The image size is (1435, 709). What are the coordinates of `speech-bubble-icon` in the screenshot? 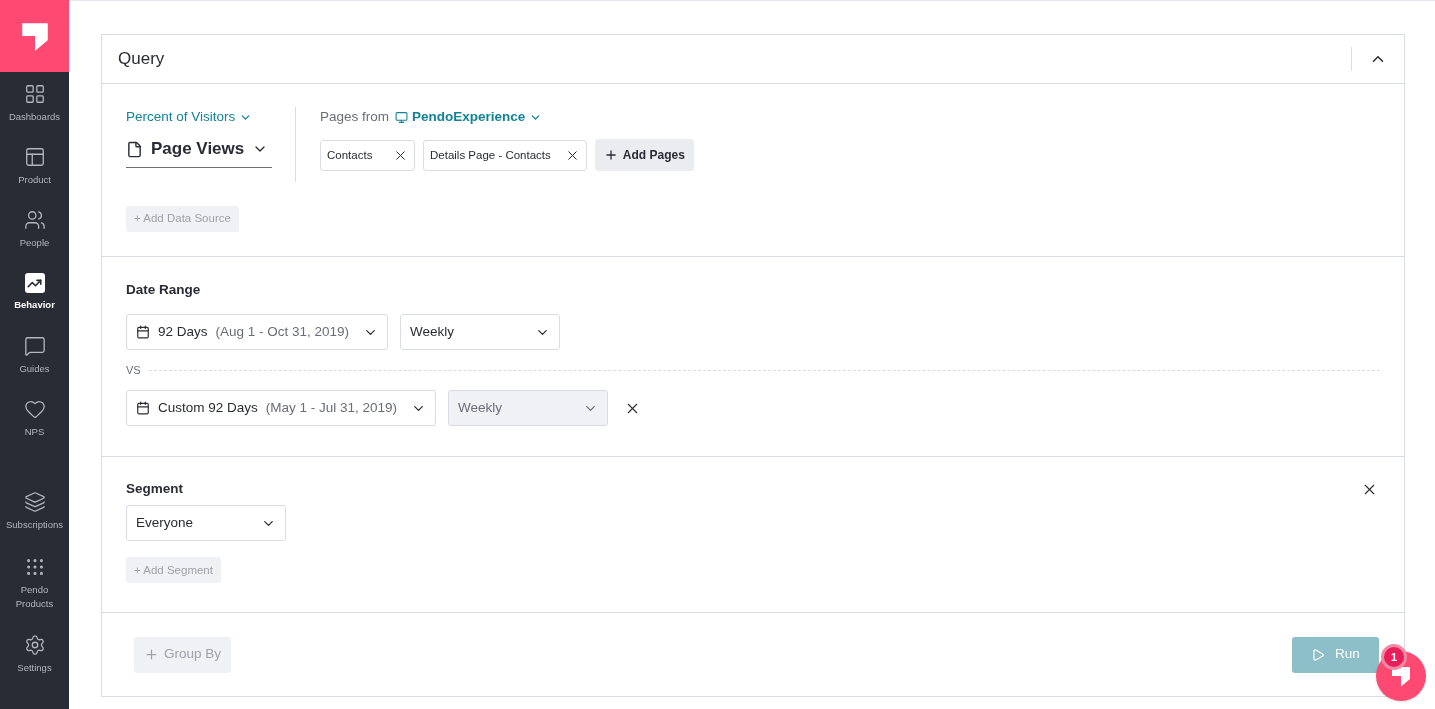 It's located at (34, 346).